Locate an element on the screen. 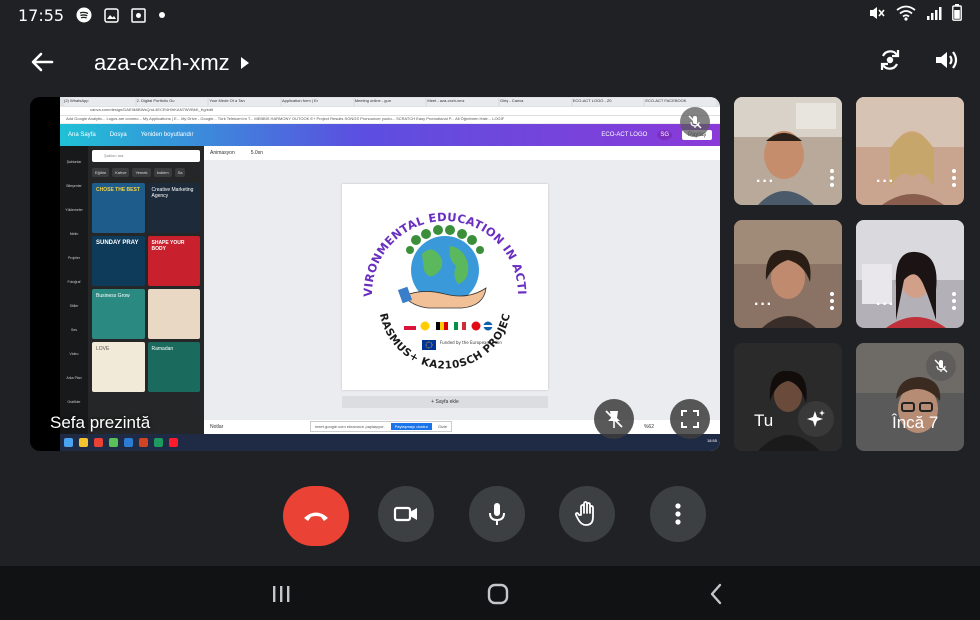 This screenshot has height=620, width=980. microphone-icon is located at coordinates (497, 514).